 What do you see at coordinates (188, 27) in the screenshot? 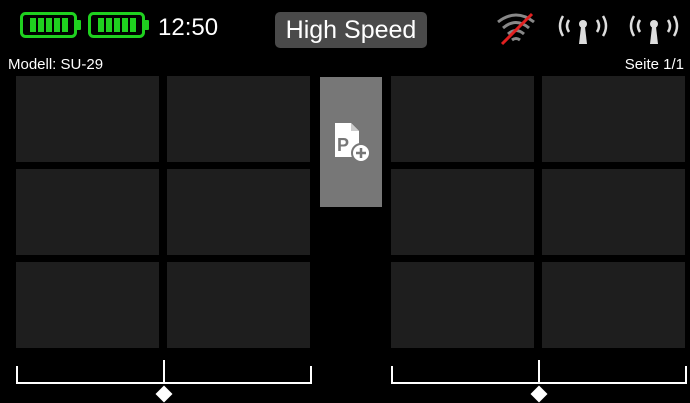
I see `clock-time: 12:50` at bounding box center [188, 27].